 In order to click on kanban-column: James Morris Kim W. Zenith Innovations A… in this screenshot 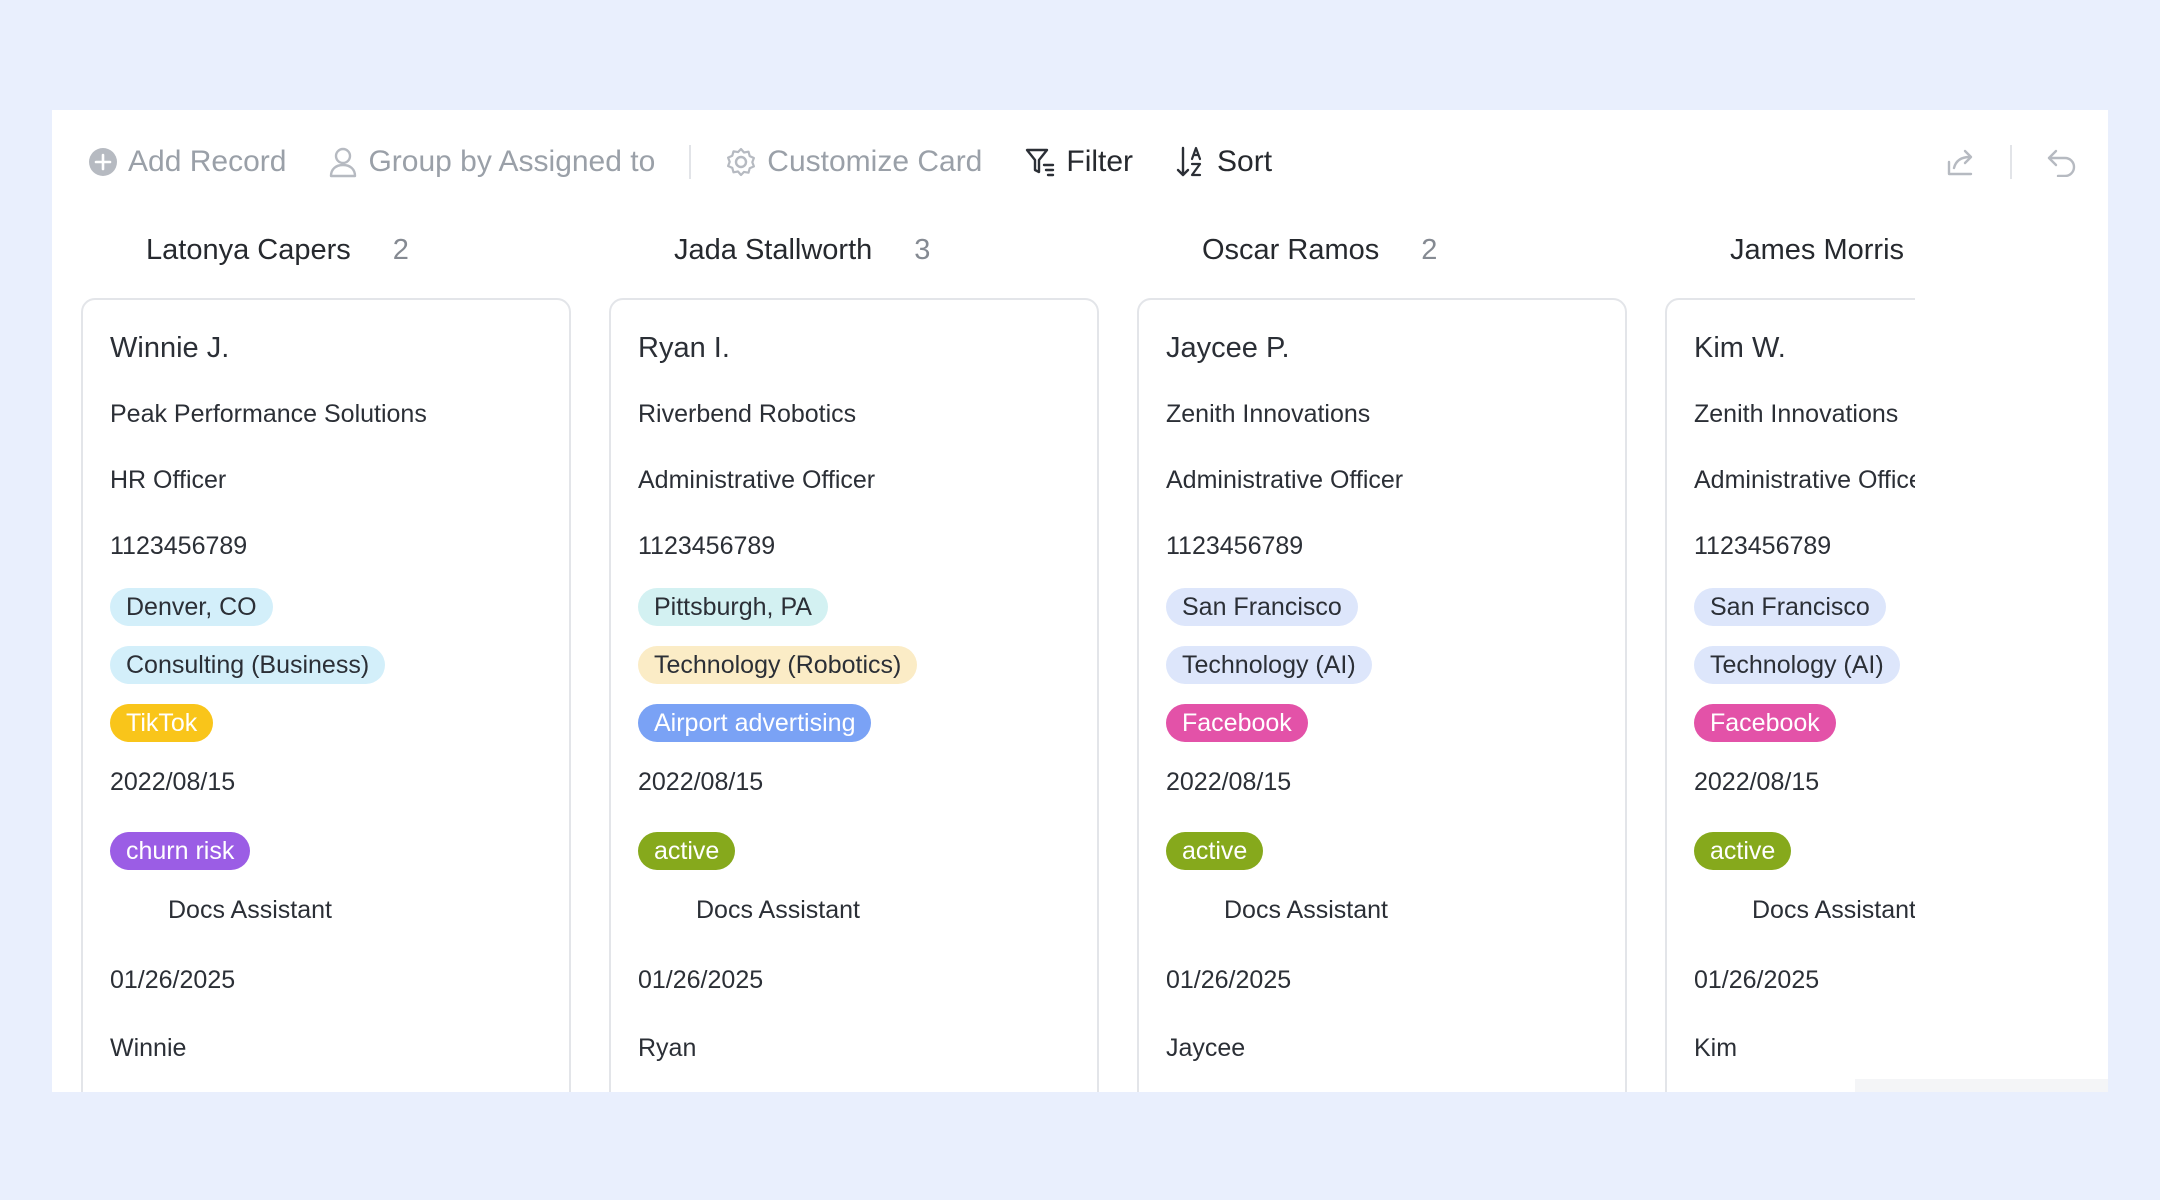, I will do `click(1873, 648)`.